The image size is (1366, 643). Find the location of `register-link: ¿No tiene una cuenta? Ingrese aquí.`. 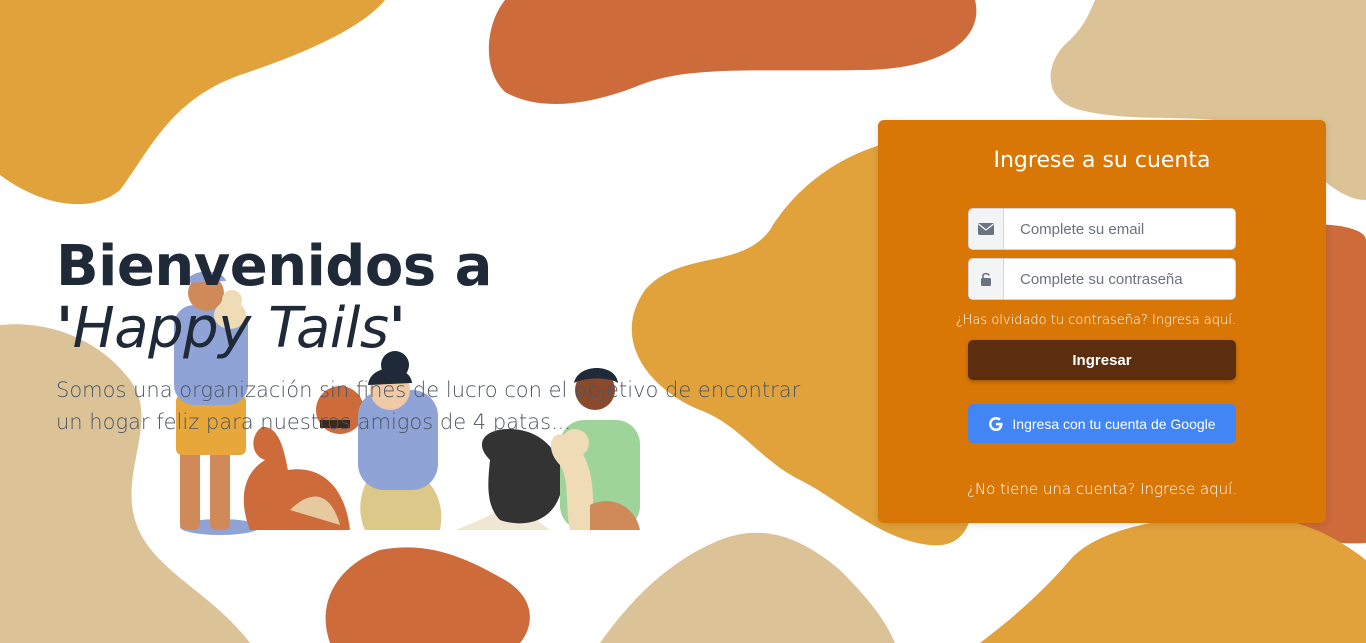

register-link: ¿No tiene una cuenta? Ingrese aquí. is located at coordinates (1102, 489).